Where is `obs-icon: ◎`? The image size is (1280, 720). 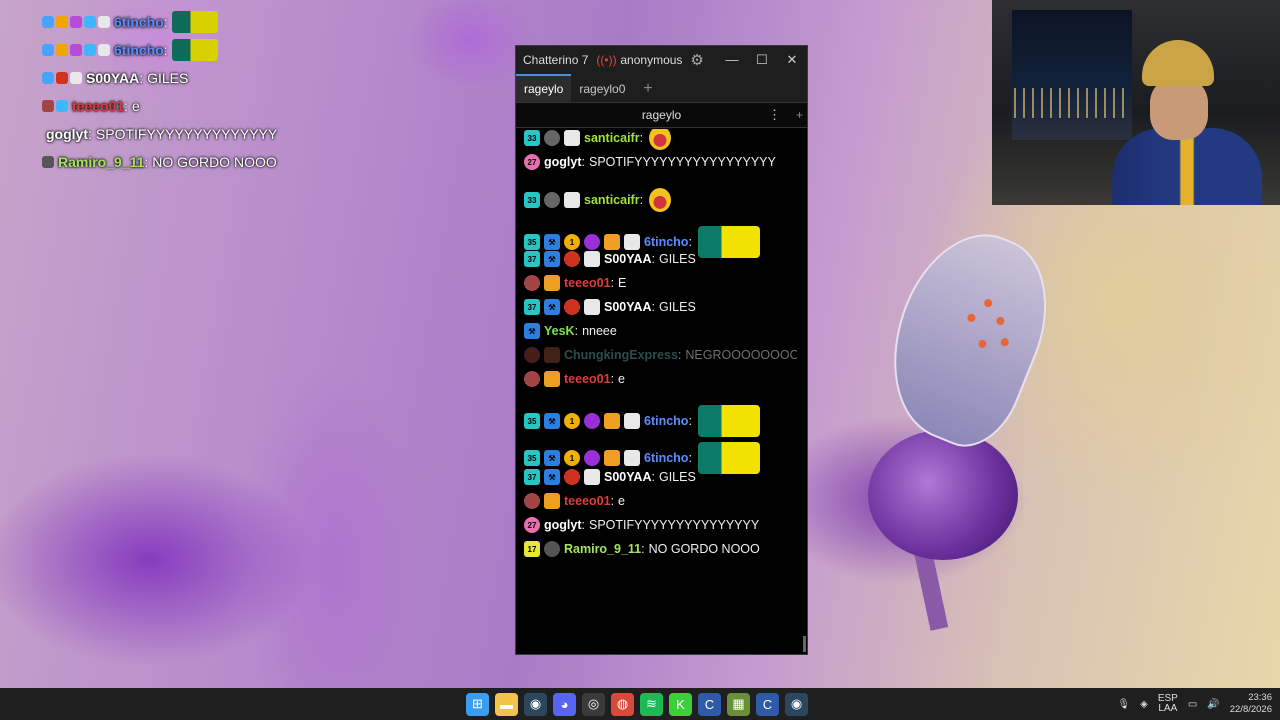
obs-icon: ◎ is located at coordinates (593, 704).